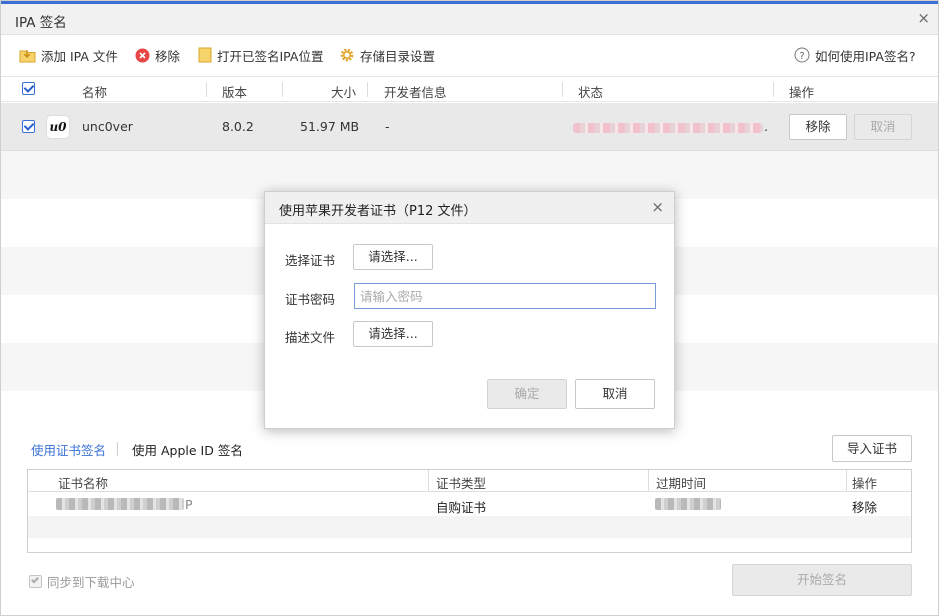  What do you see at coordinates (189, 504) in the screenshot?
I see `cert-name-suffix: P` at bounding box center [189, 504].